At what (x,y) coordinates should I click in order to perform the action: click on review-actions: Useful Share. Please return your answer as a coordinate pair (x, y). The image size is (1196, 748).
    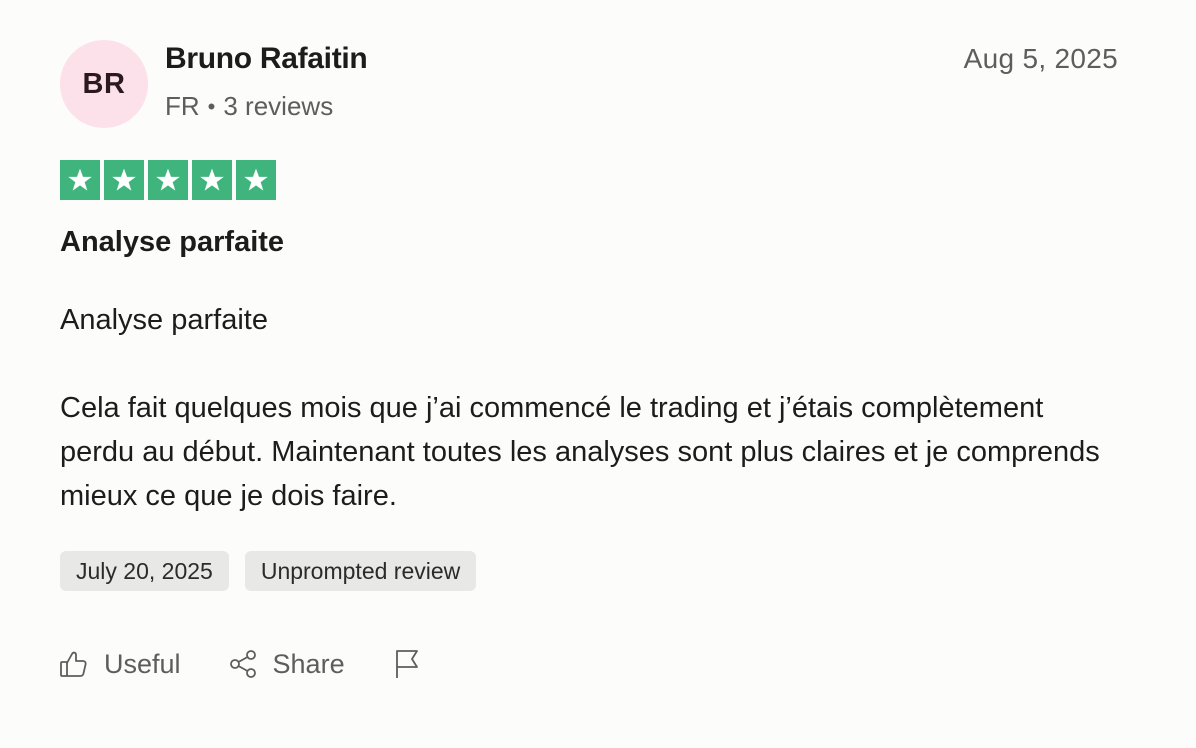
    Looking at the image, I should click on (263, 664).